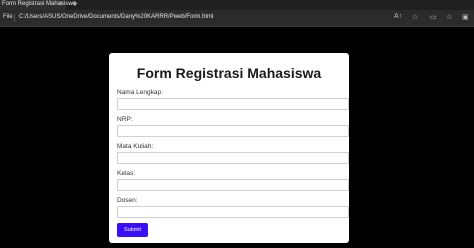  I want to click on mata-kuliah-input, so click(233, 158).